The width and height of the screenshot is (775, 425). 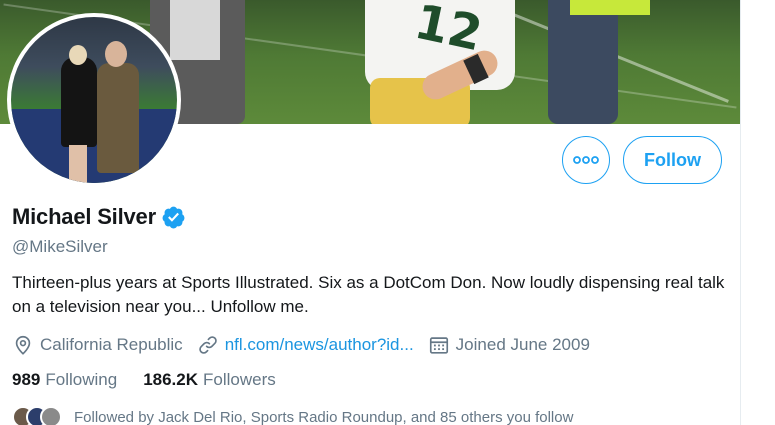 I want to click on followers-count: 186.2K, so click(x=171, y=379).